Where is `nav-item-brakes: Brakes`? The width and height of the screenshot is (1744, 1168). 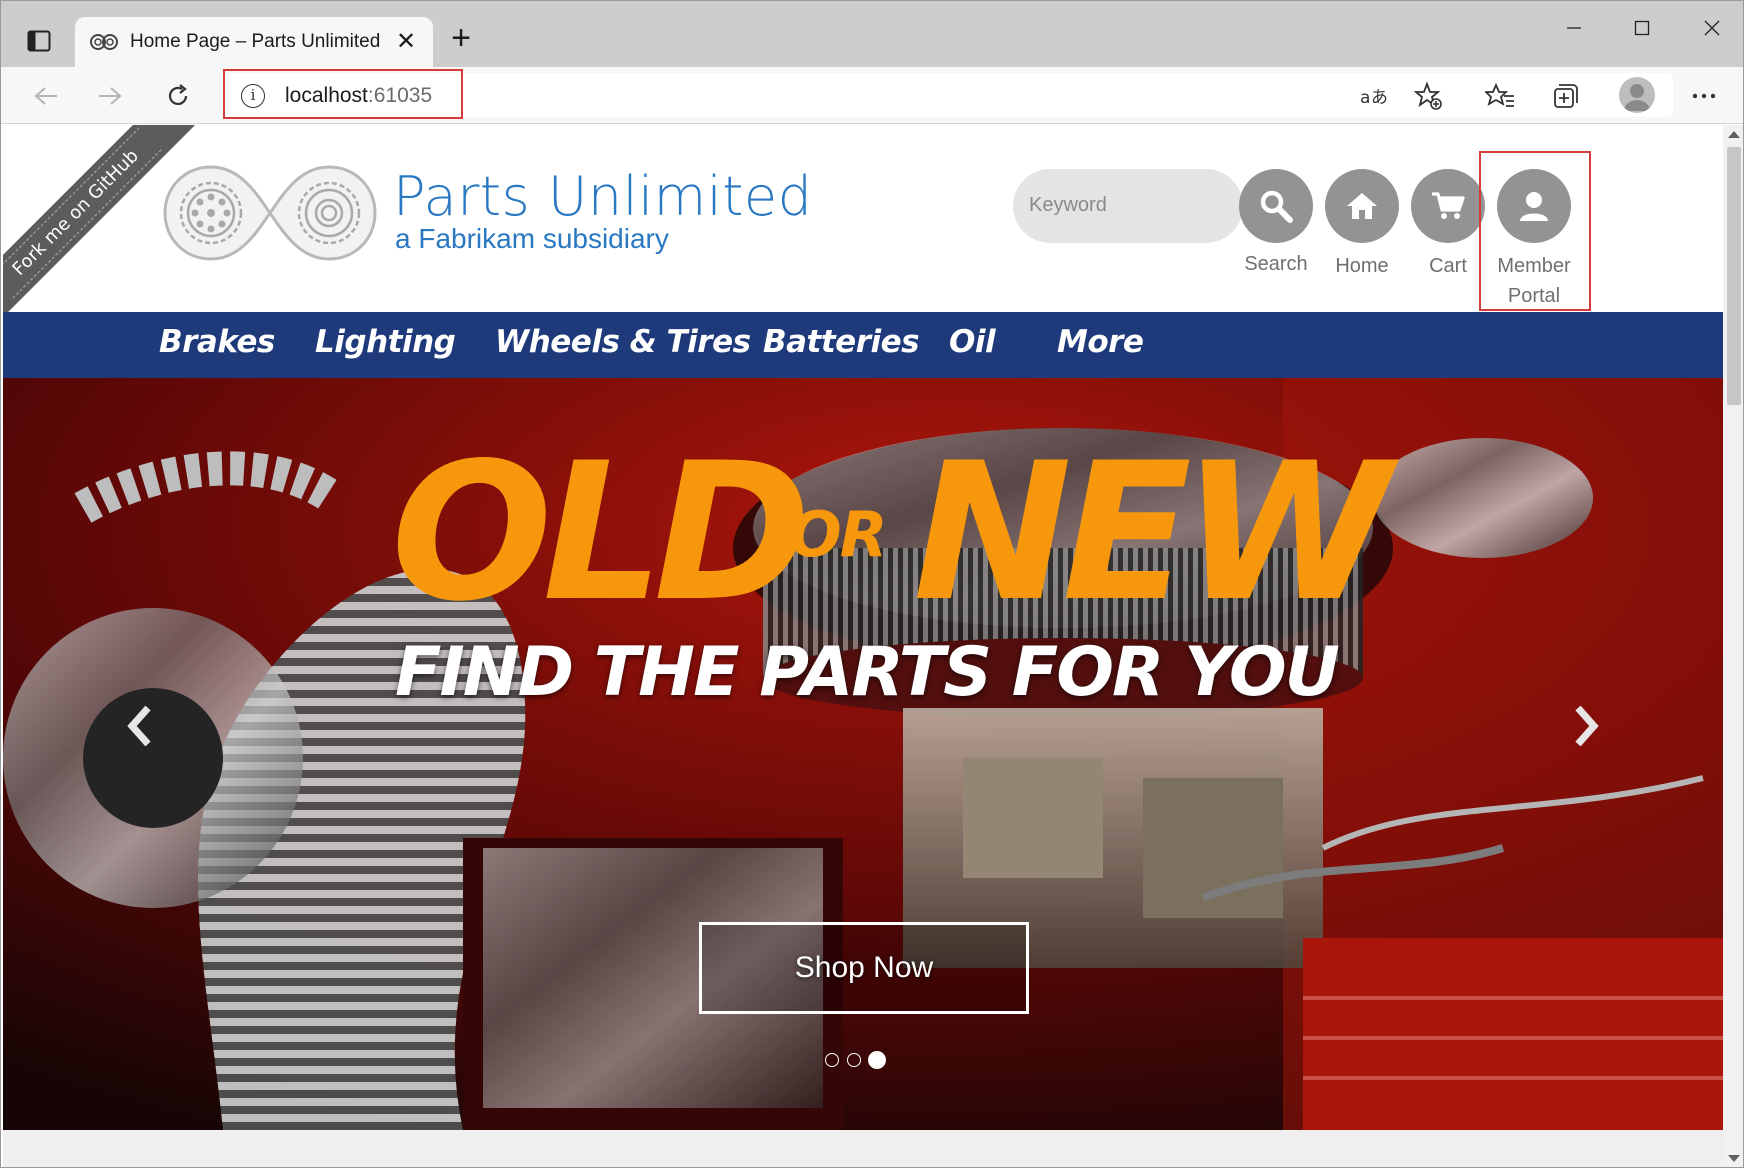 nav-item-brakes: Brakes is located at coordinates (217, 342).